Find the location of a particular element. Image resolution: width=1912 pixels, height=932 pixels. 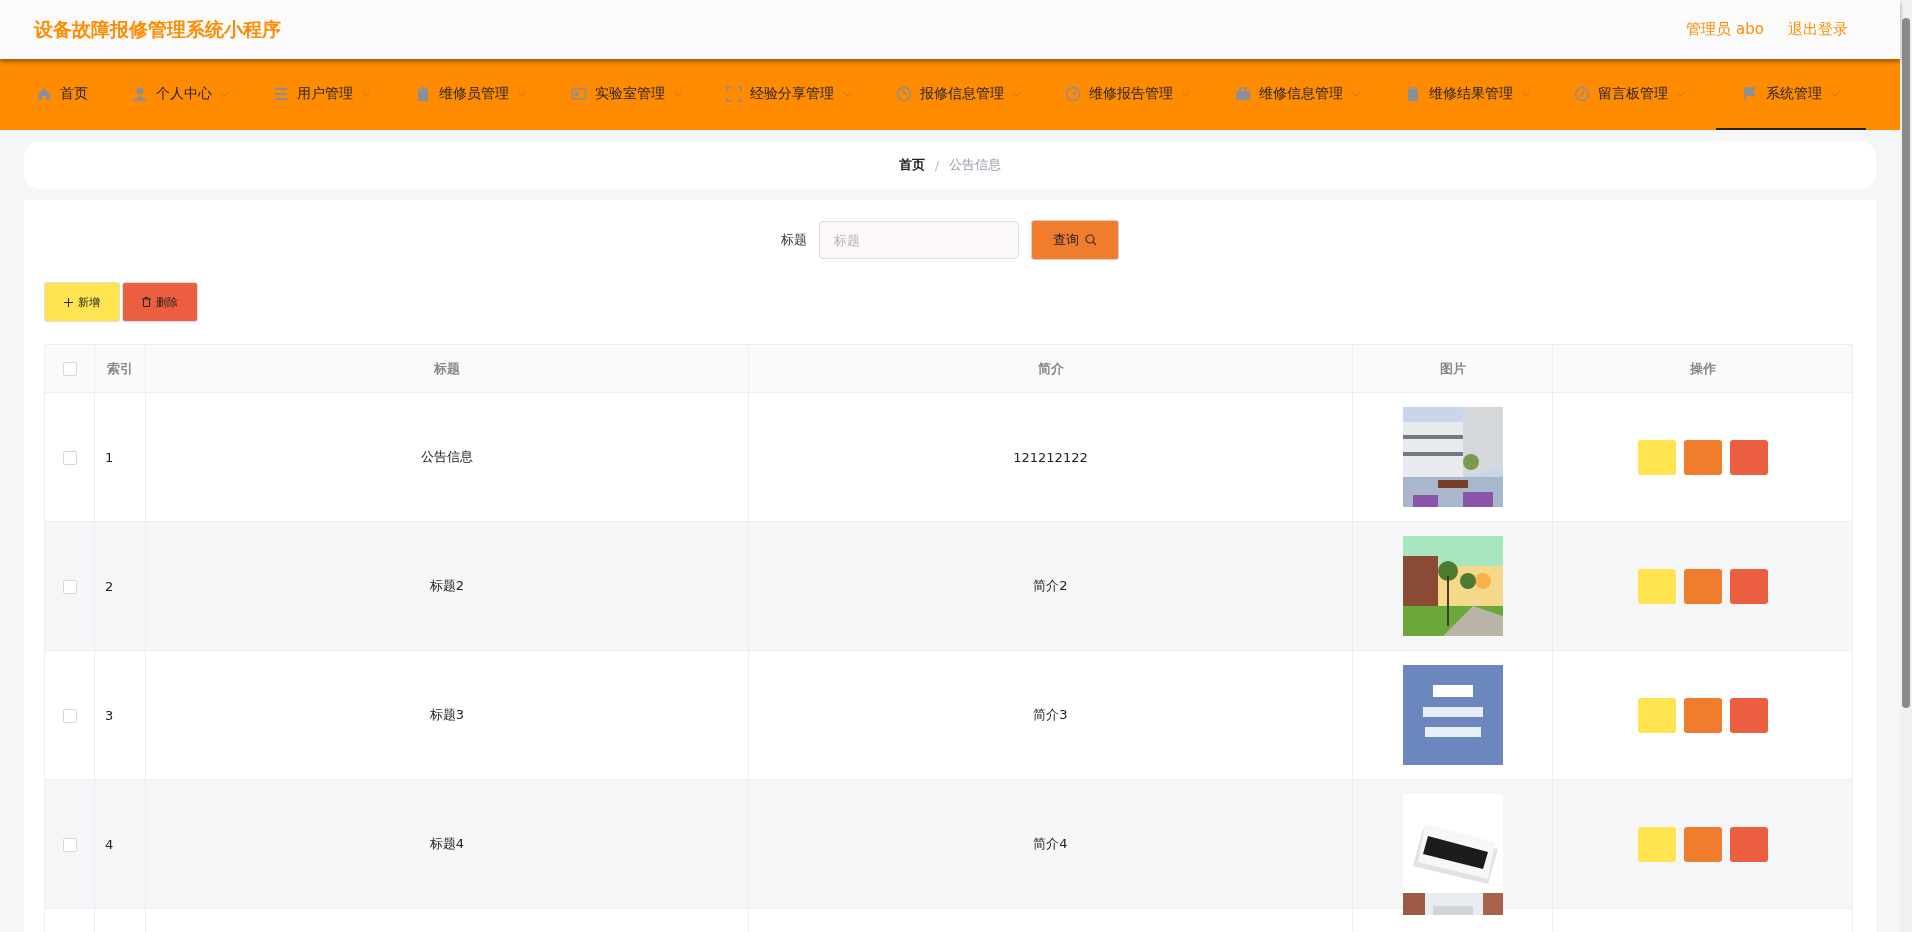

scrollbar is located at coordinates (1906, 466).